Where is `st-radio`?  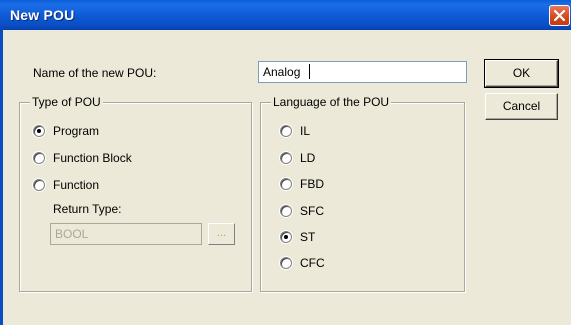
st-radio is located at coordinates (286, 237).